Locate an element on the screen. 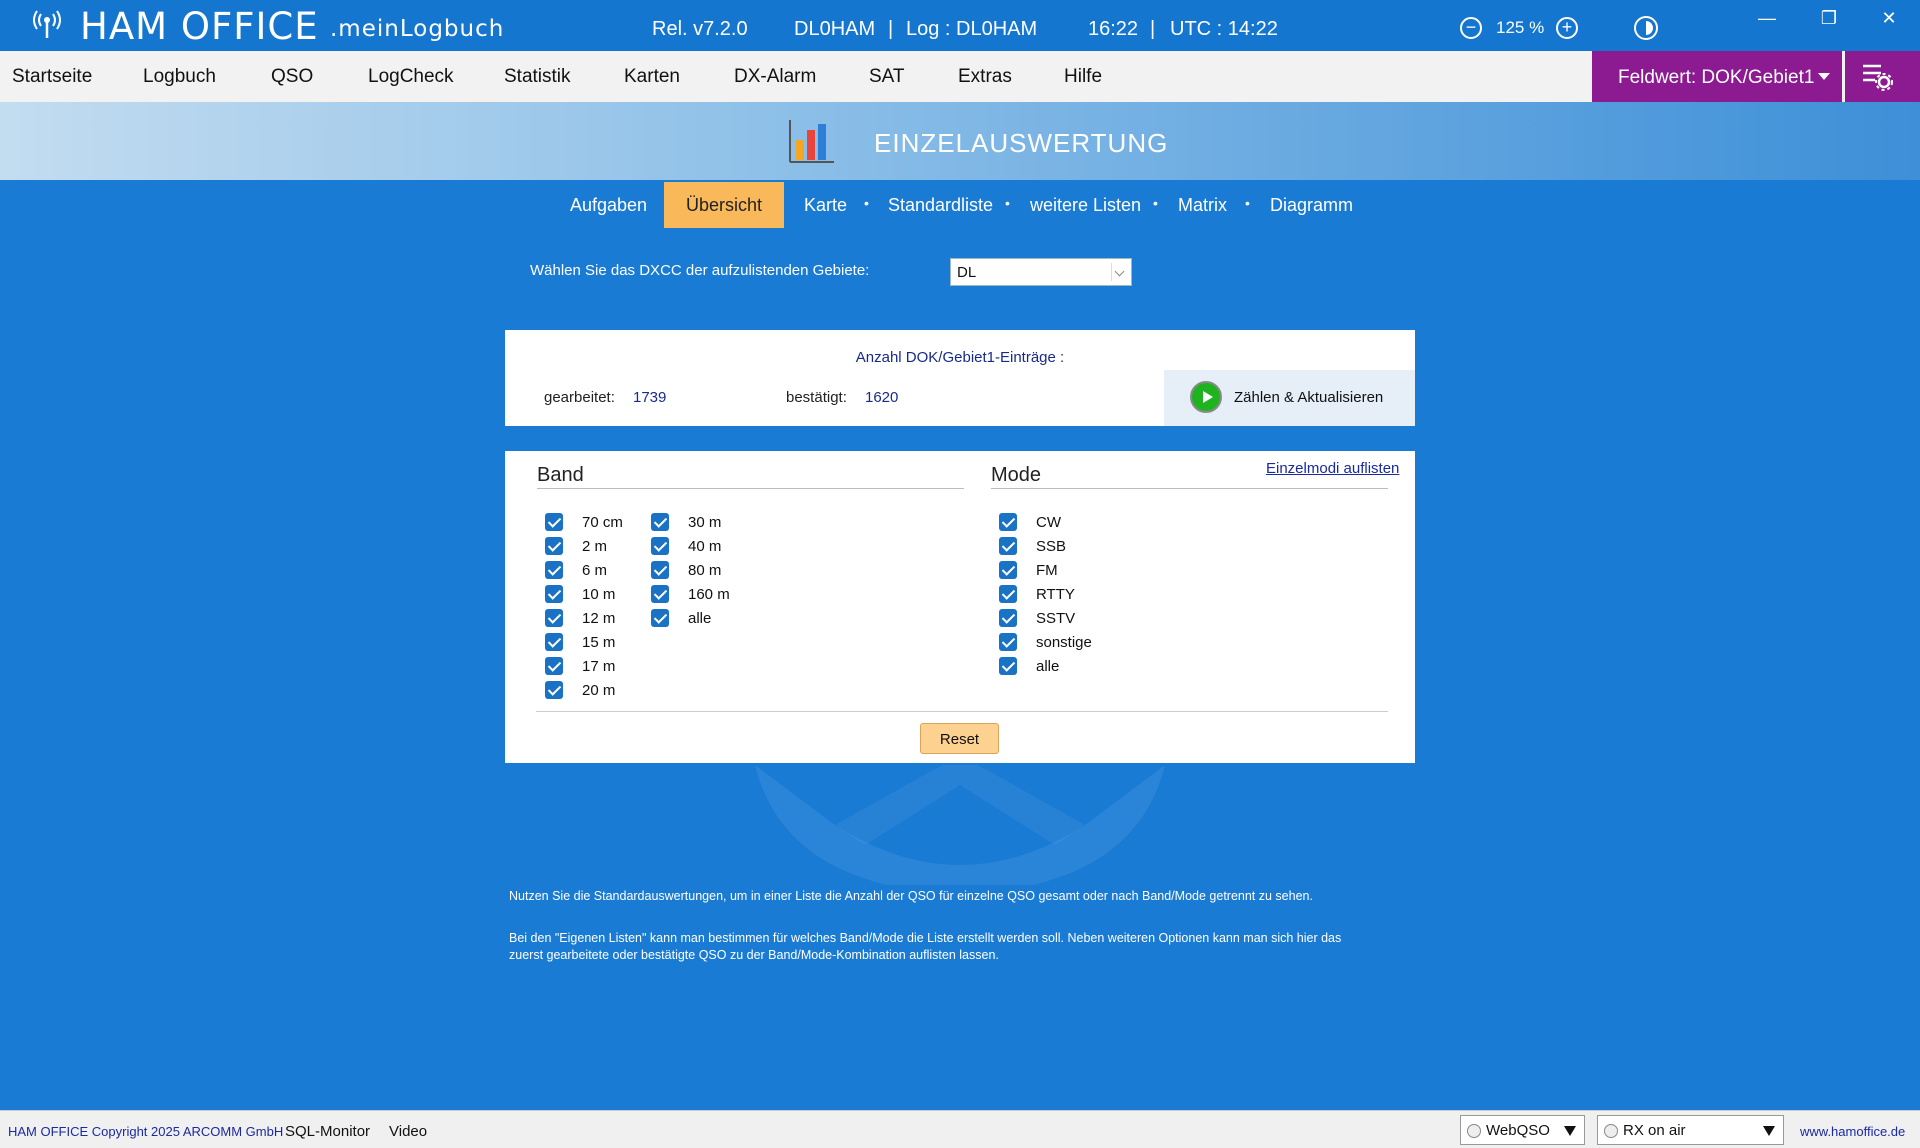 This screenshot has height=1148, width=1920. minimize-icon: — is located at coordinates (1767, 20).